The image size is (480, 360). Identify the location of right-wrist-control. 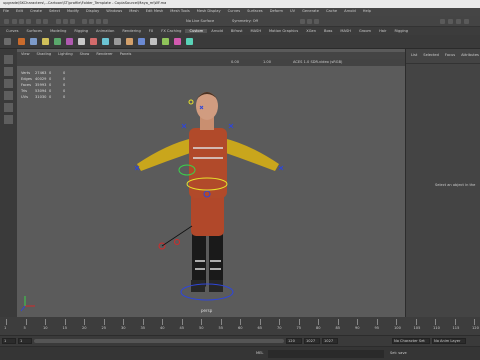
(281, 168).